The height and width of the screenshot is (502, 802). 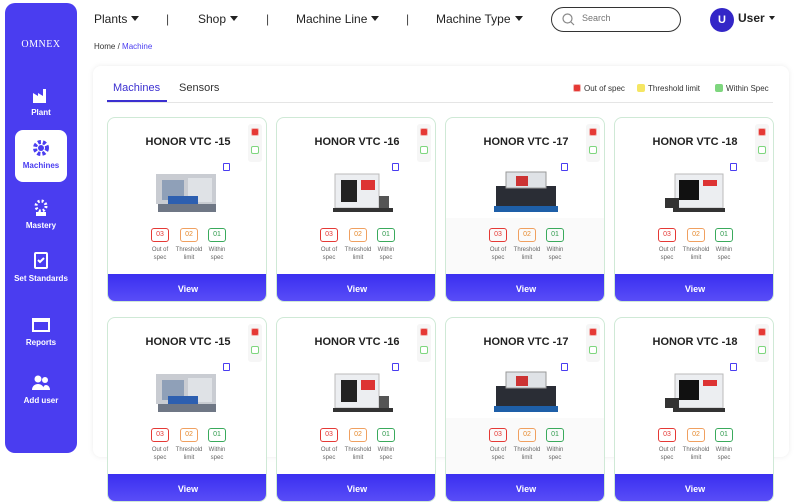 What do you see at coordinates (199, 88) in the screenshot?
I see `tab-sensors: Sensors` at bounding box center [199, 88].